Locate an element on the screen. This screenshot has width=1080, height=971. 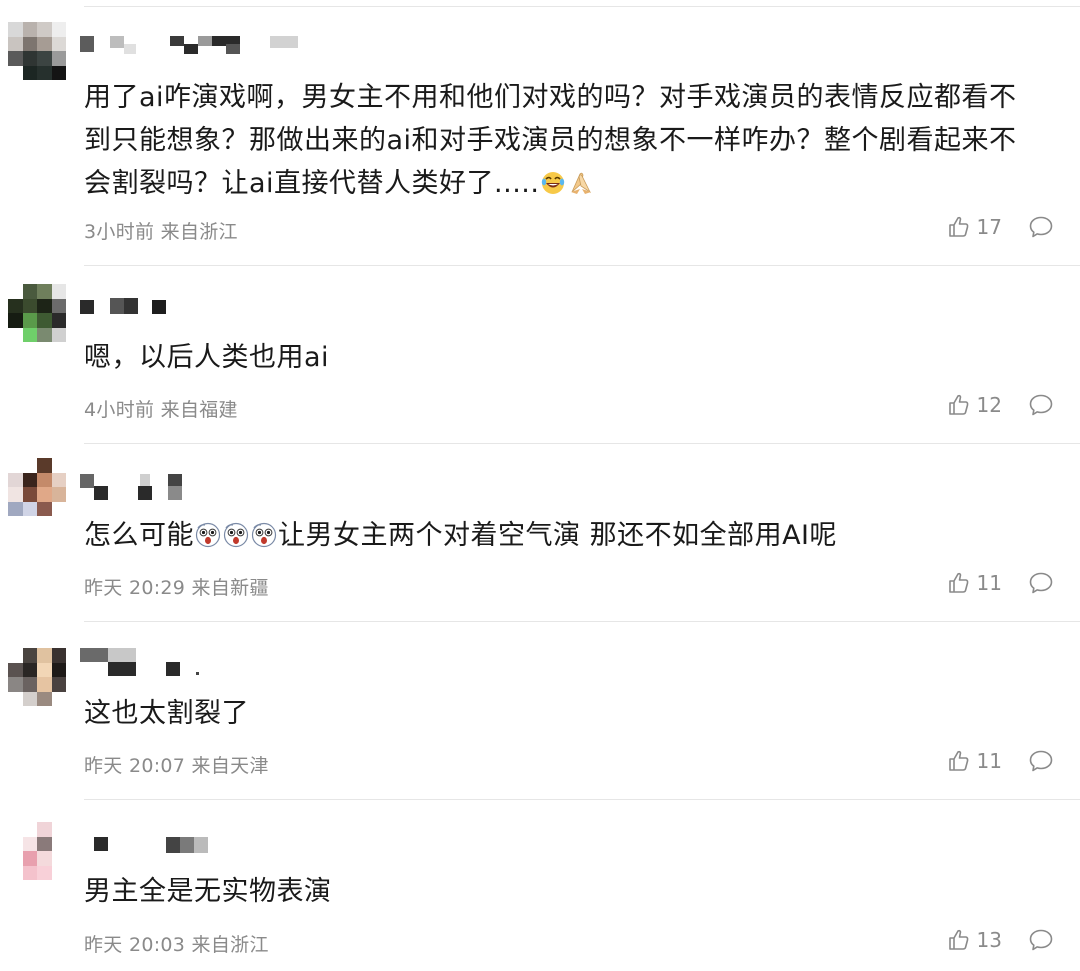
like-count: 12 is located at coordinates (989, 405).